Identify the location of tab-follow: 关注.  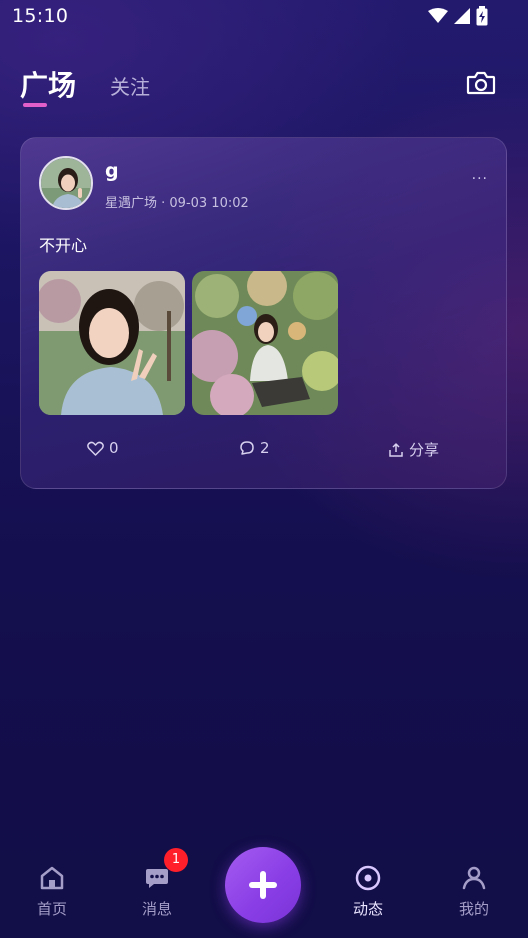
(130, 85).